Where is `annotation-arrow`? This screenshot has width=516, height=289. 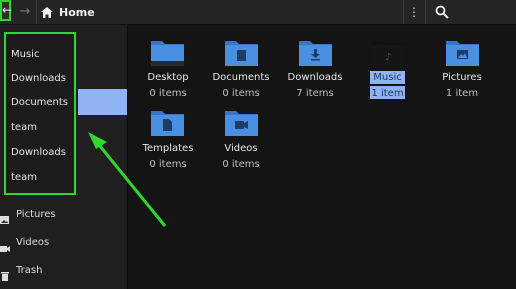 annotation-arrow is located at coordinates (127, 179).